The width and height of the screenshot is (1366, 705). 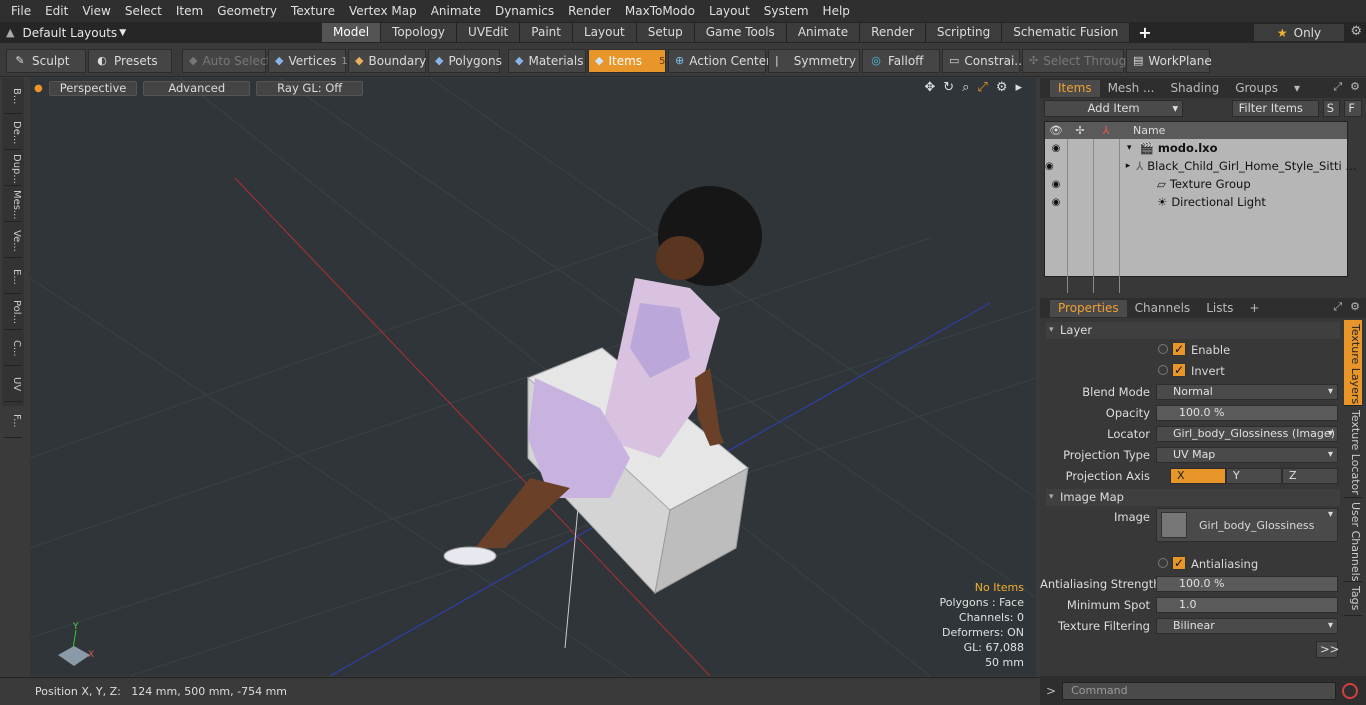 I want to click on raygl-button: Ray GL: Off, so click(x=310, y=88).